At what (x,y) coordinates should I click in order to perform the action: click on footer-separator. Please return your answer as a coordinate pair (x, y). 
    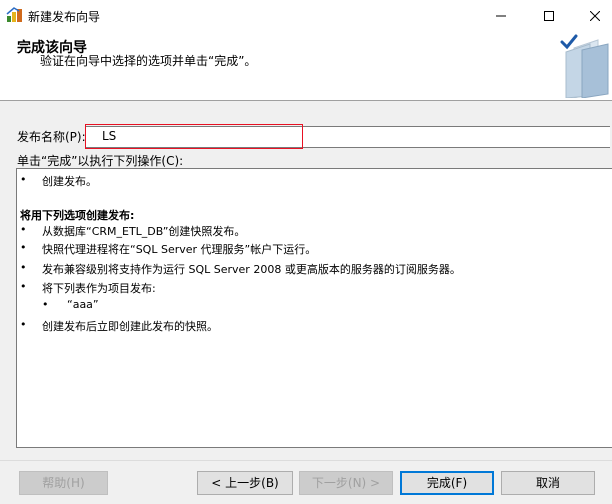
    Looking at the image, I should click on (306, 460).